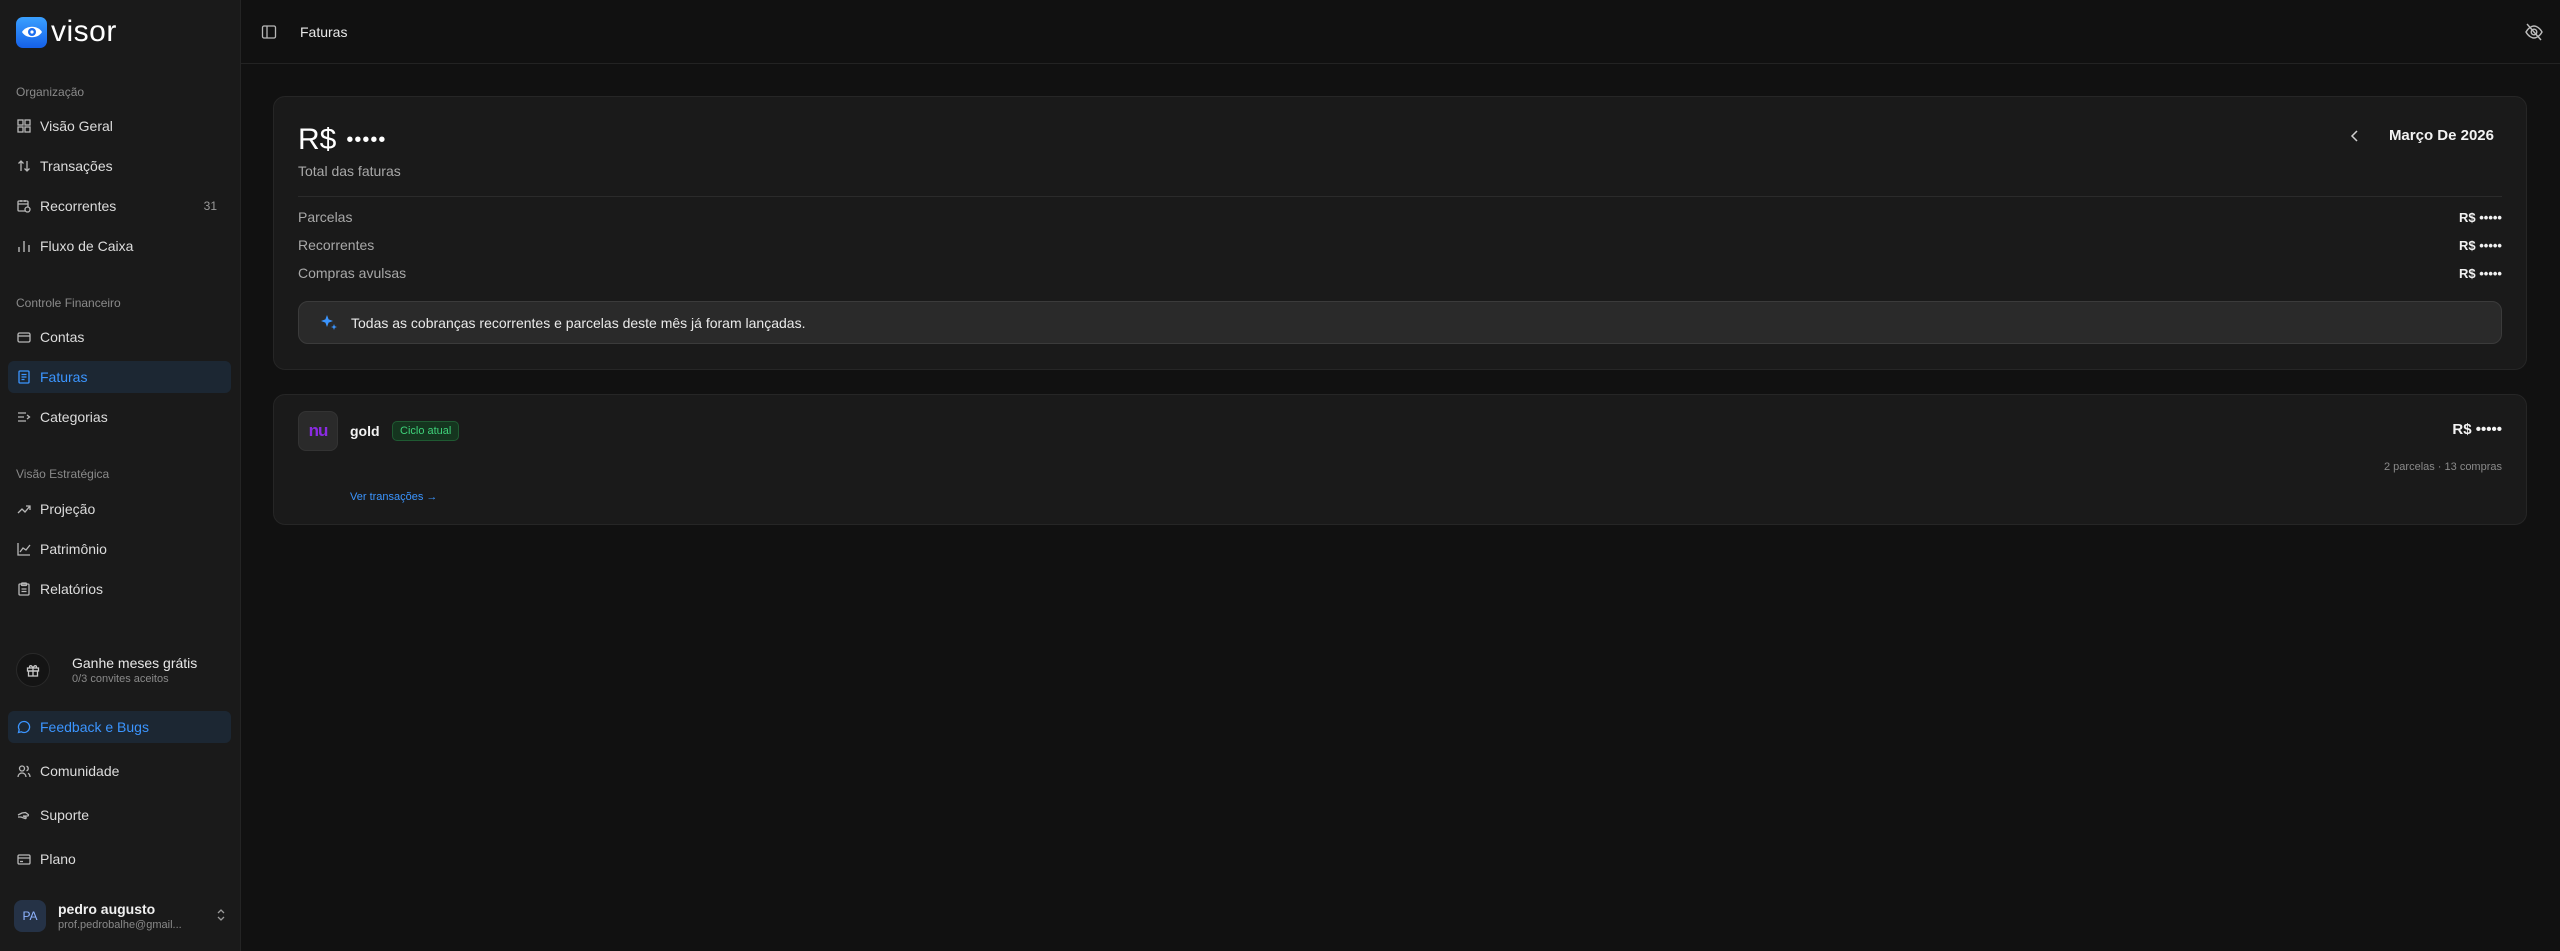 The width and height of the screenshot is (2560, 951). I want to click on sidebar-item-label: Plano, so click(58, 859).